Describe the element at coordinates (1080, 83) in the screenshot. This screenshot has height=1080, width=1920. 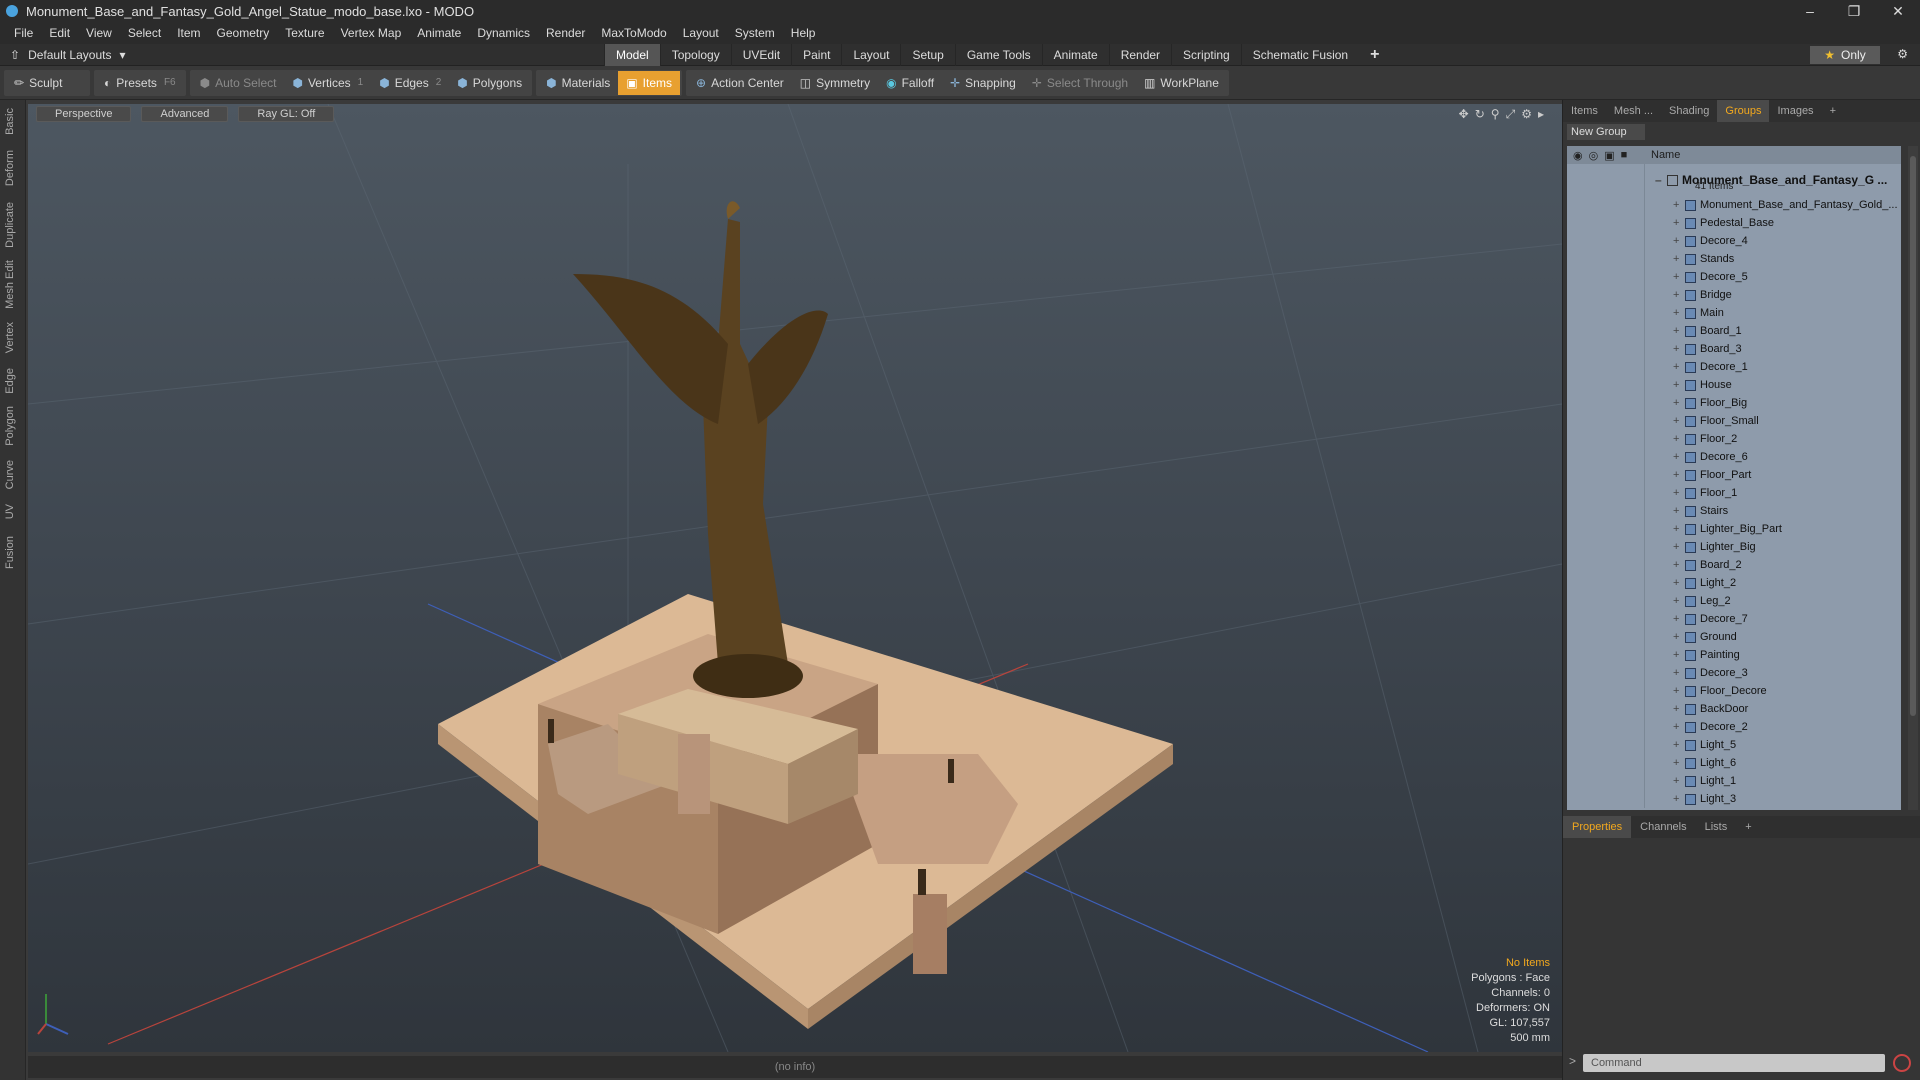
I see `select-through-button: ✛ Select Through` at that location.